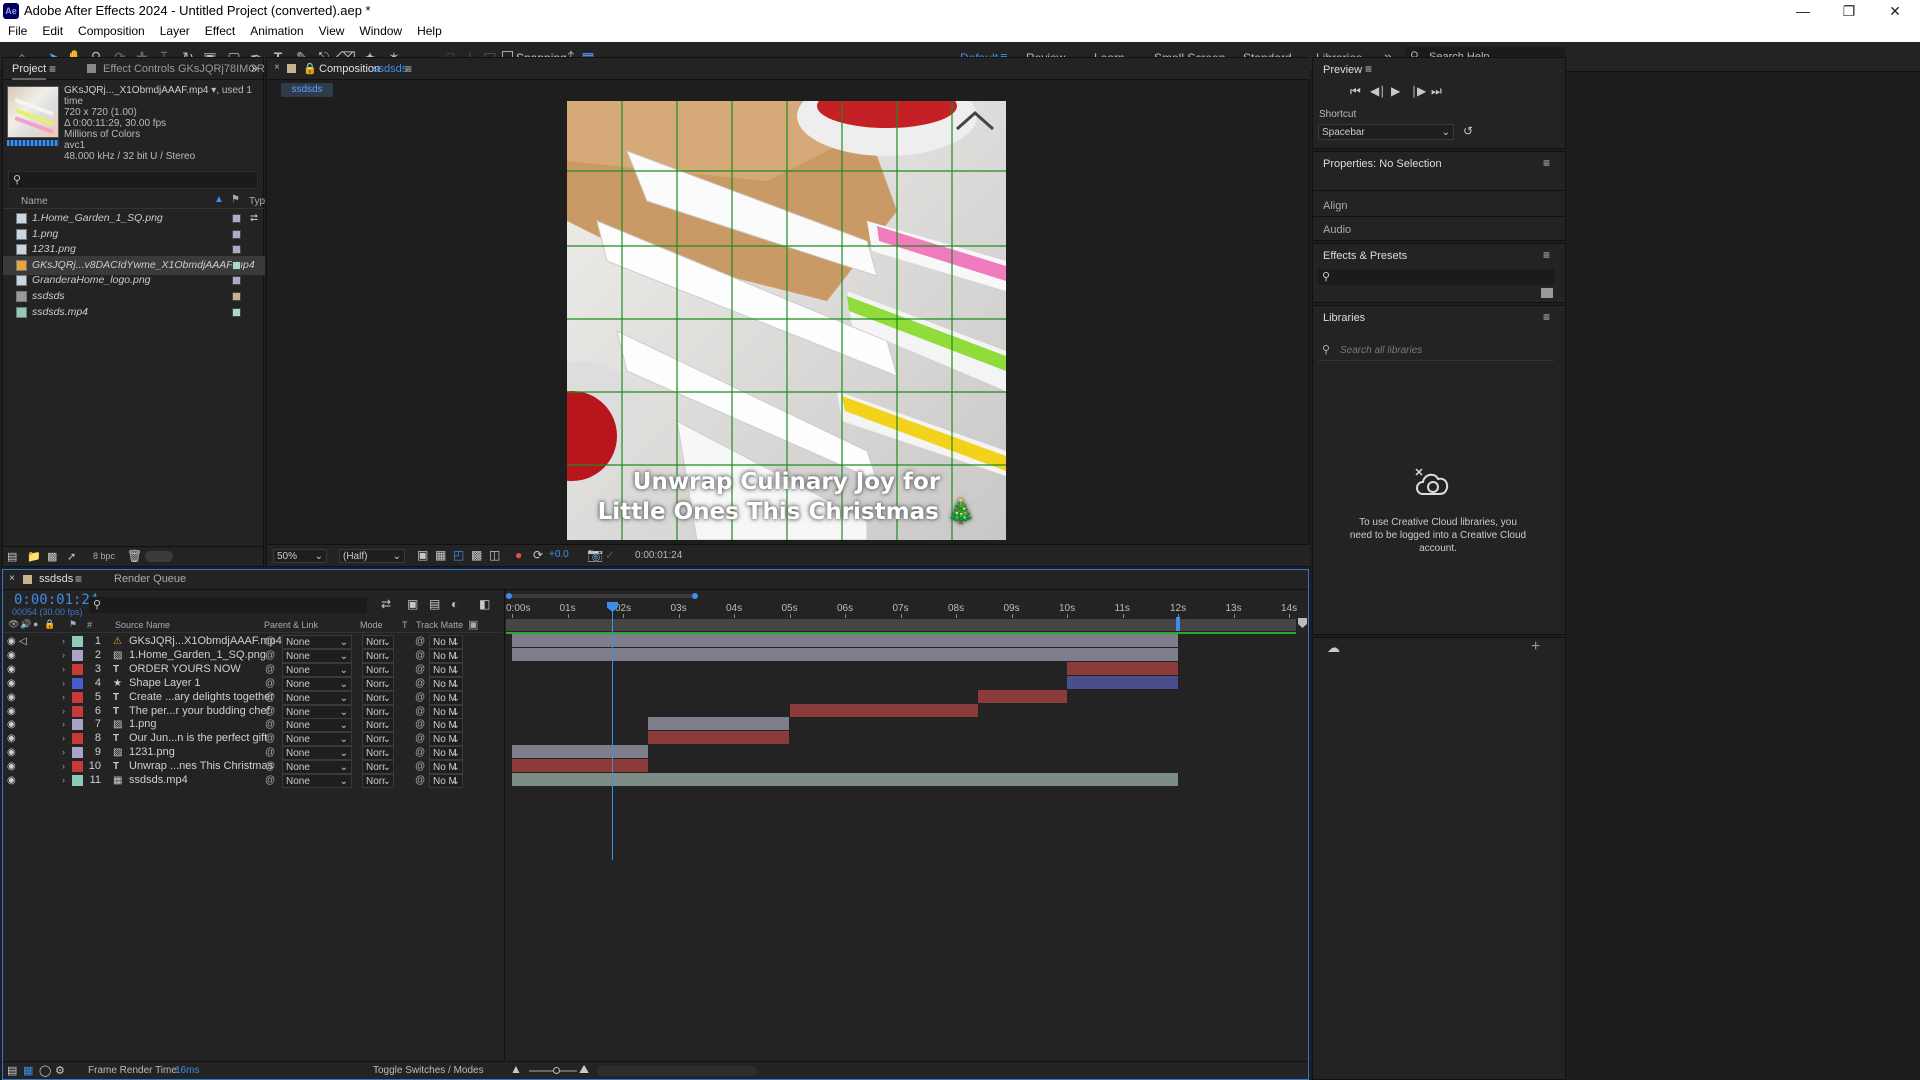 The height and width of the screenshot is (1080, 1920). I want to click on layer-name: ssdsds.mp4, so click(158, 780).